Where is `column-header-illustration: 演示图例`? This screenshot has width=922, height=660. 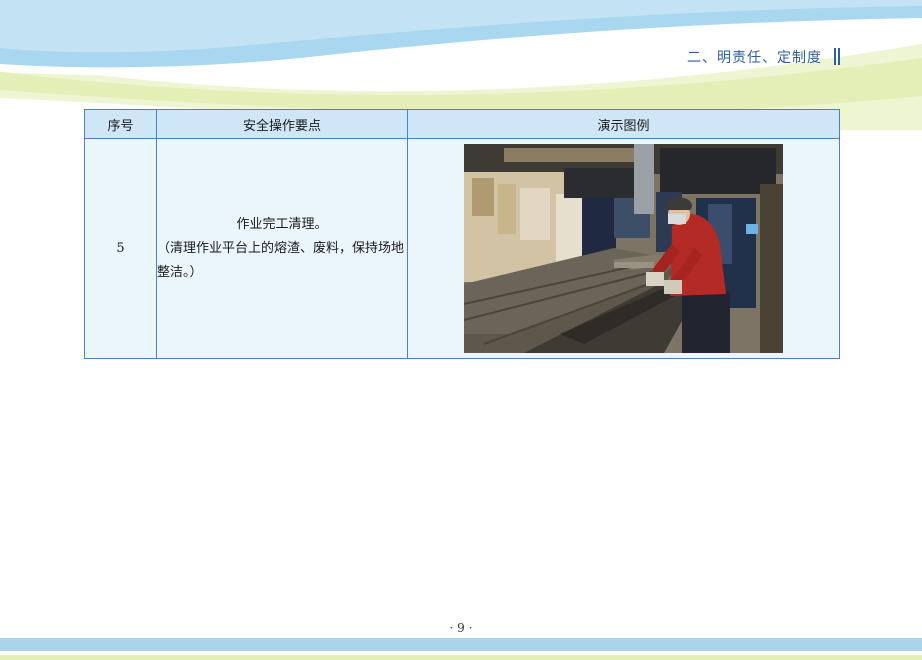
column-header-illustration: 演示图例 is located at coordinates (623, 124).